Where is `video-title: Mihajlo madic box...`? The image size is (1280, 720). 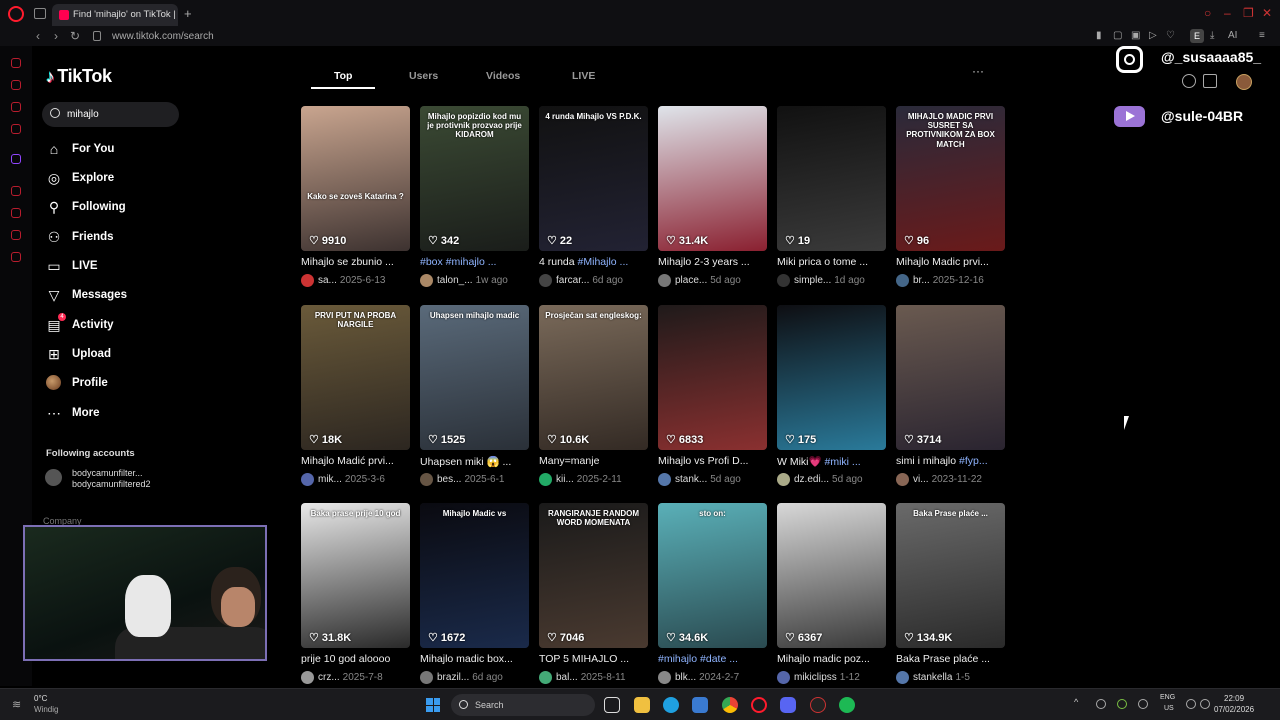 video-title: Mihajlo madic box... is located at coordinates (478, 659).